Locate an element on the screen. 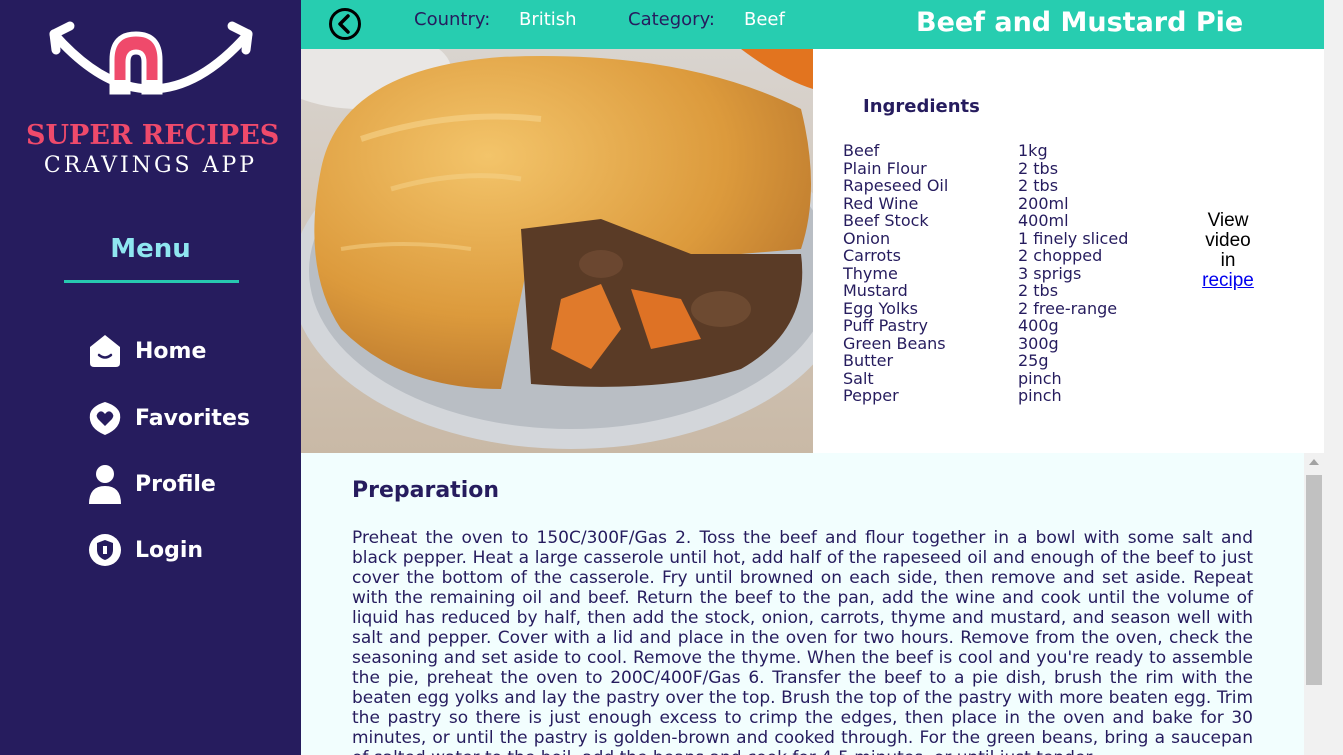 The width and height of the screenshot is (1343, 755). ingredient-measure: 2 free-range is located at coordinates (1068, 308).